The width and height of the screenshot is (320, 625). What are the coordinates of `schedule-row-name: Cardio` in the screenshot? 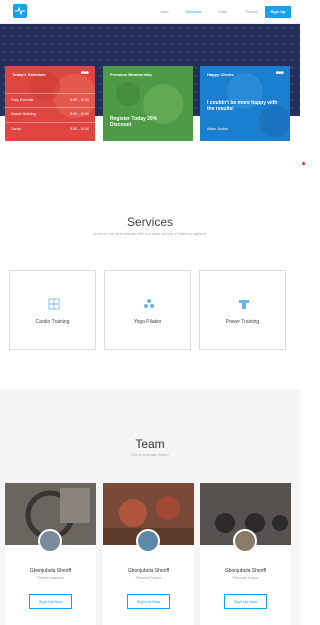 It's located at (16, 128).